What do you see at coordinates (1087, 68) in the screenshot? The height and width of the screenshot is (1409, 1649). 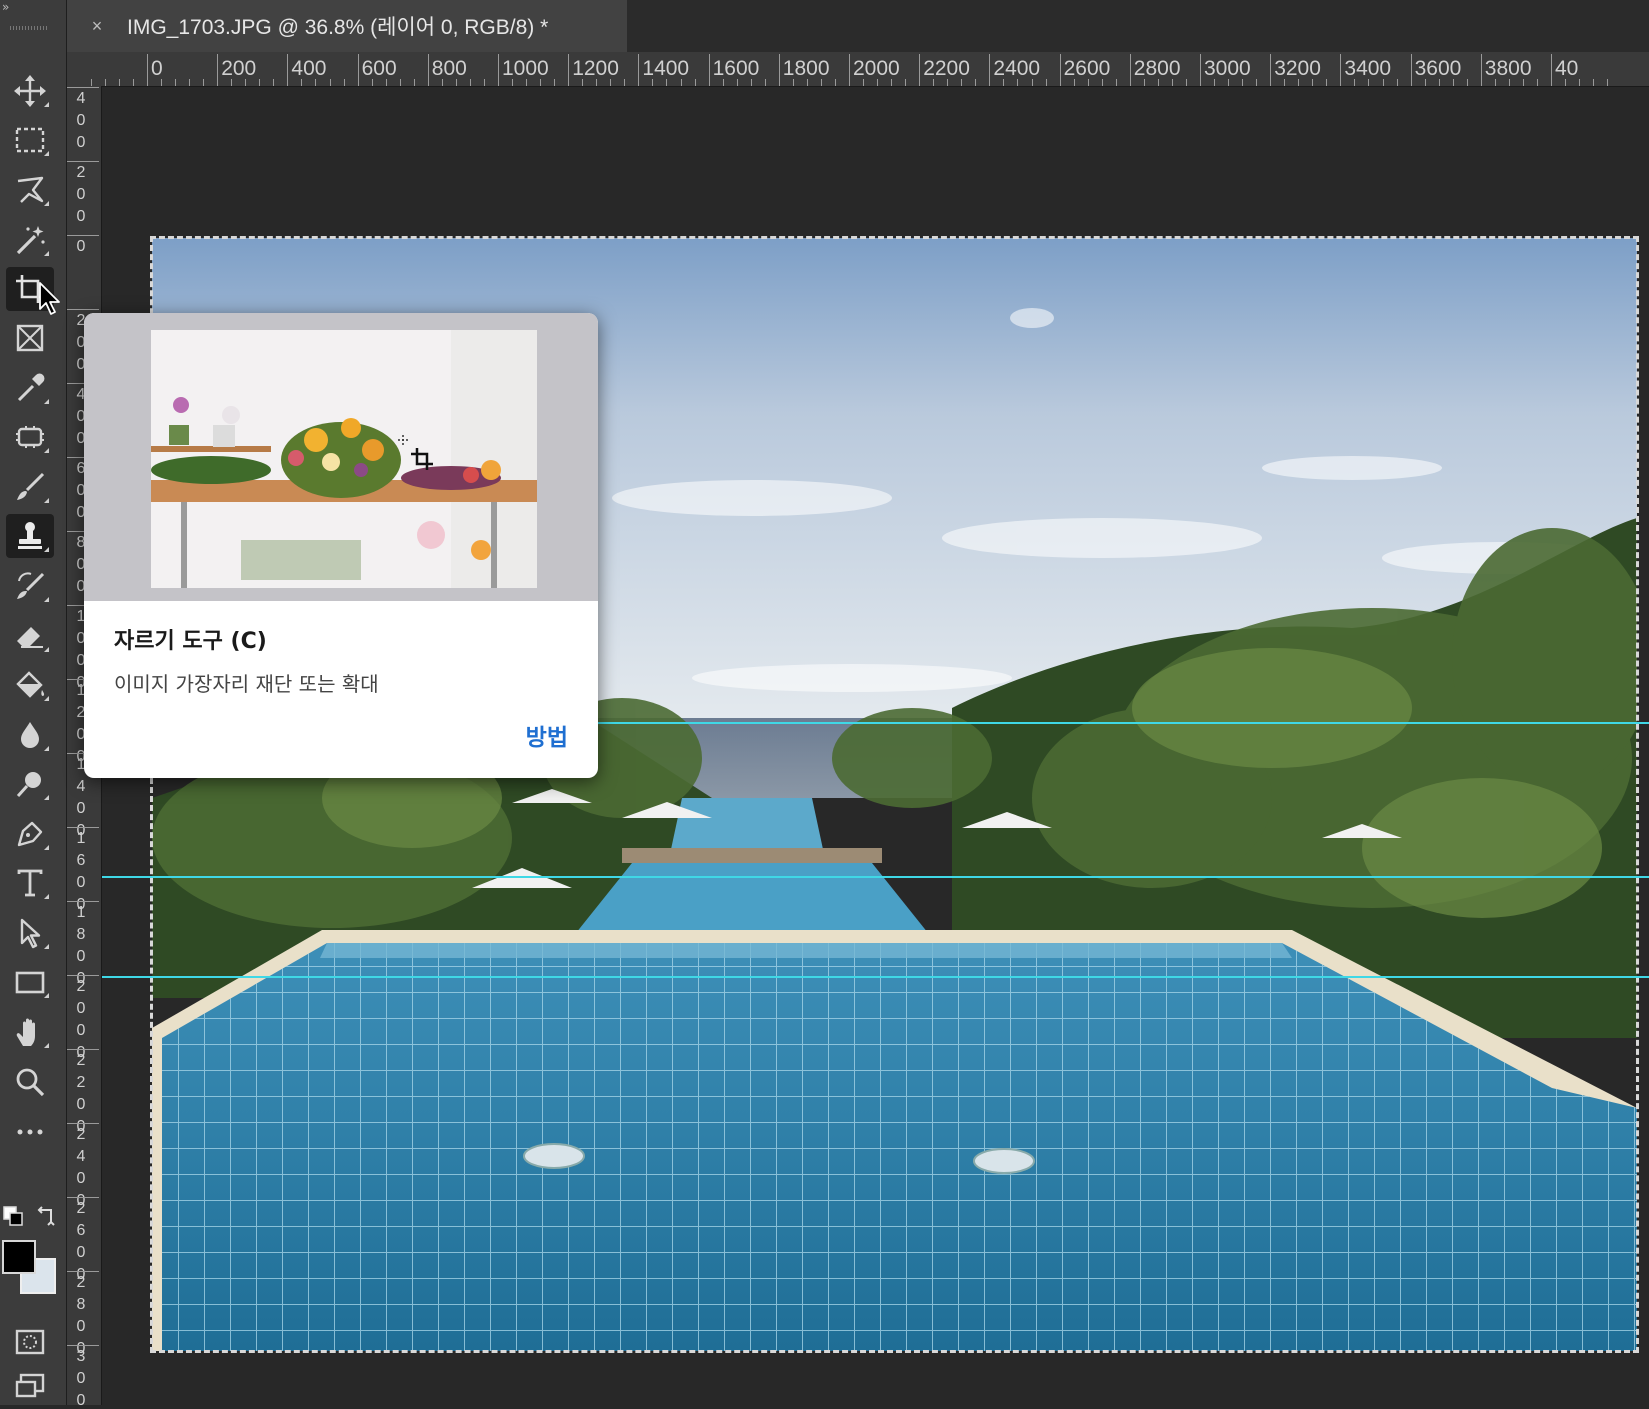 I see `ruler-label: 2600` at bounding box center [1087, 68].